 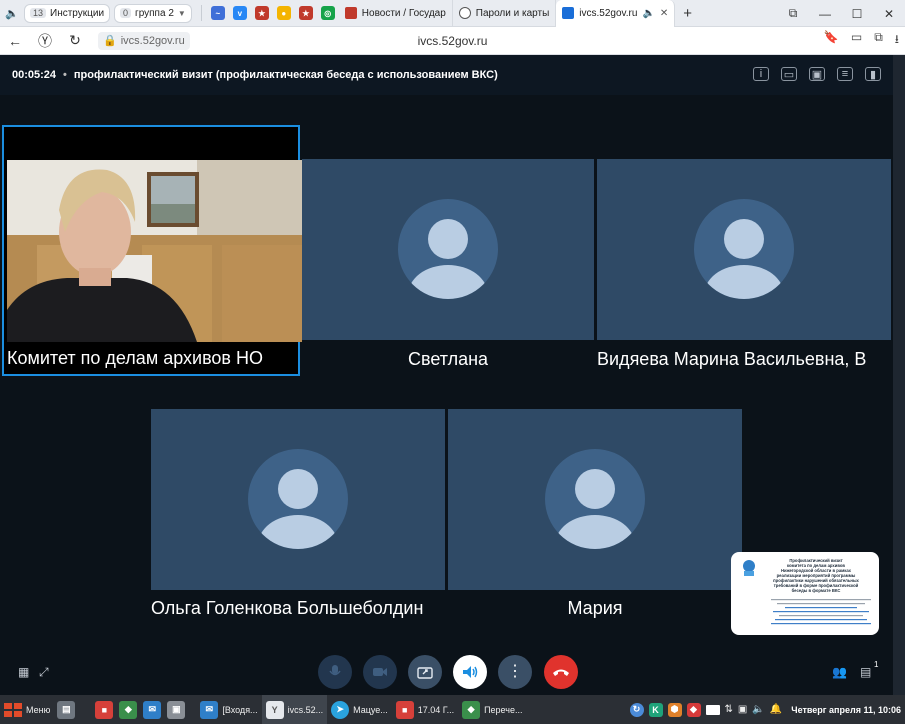 I want to click on notifications-icon: 🔔, so click(x=776, y=709).